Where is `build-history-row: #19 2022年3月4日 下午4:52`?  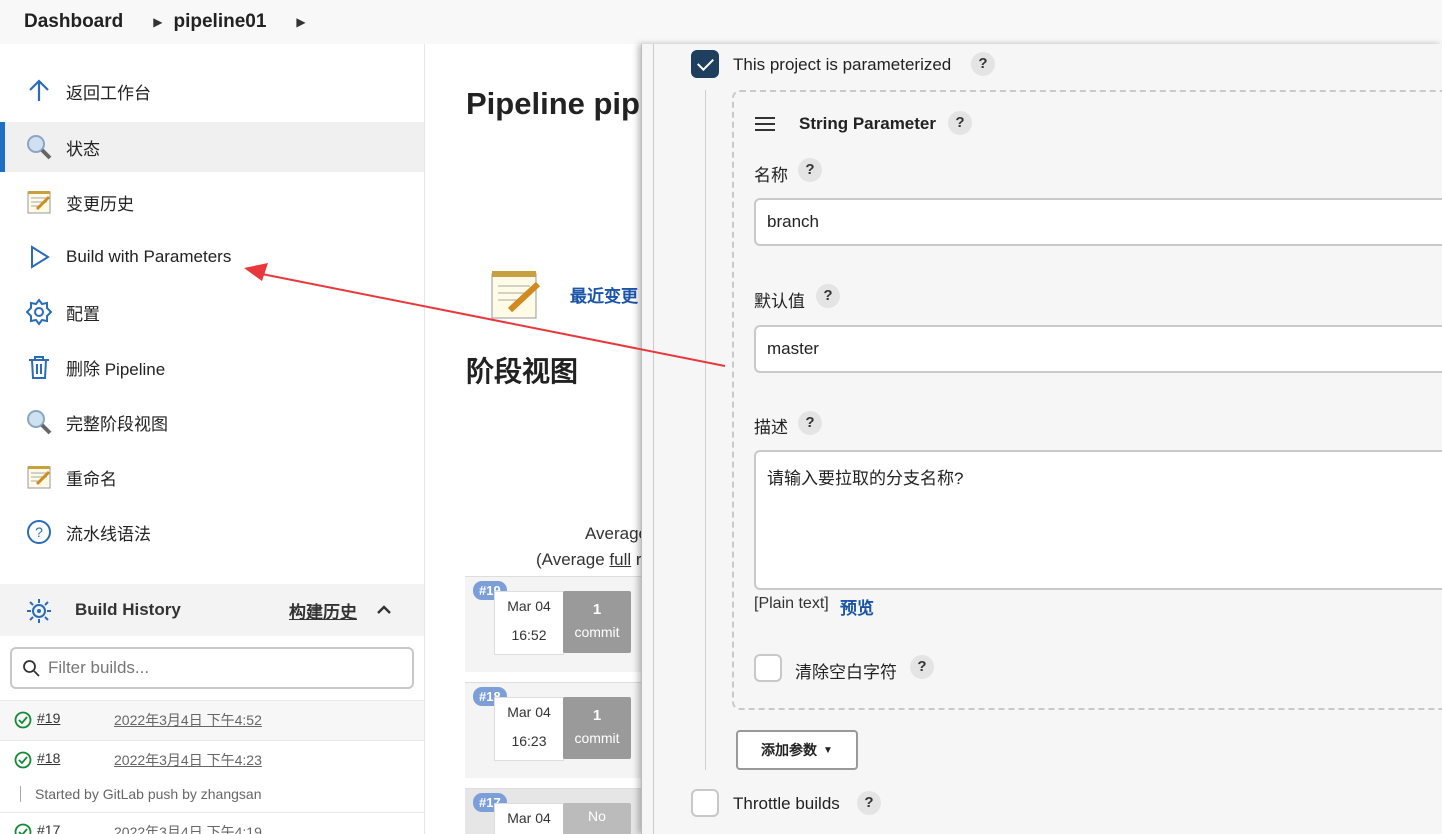
build-history-row: #19 2022年3月4日 下午4:52 is located at coordinates (212, 720).